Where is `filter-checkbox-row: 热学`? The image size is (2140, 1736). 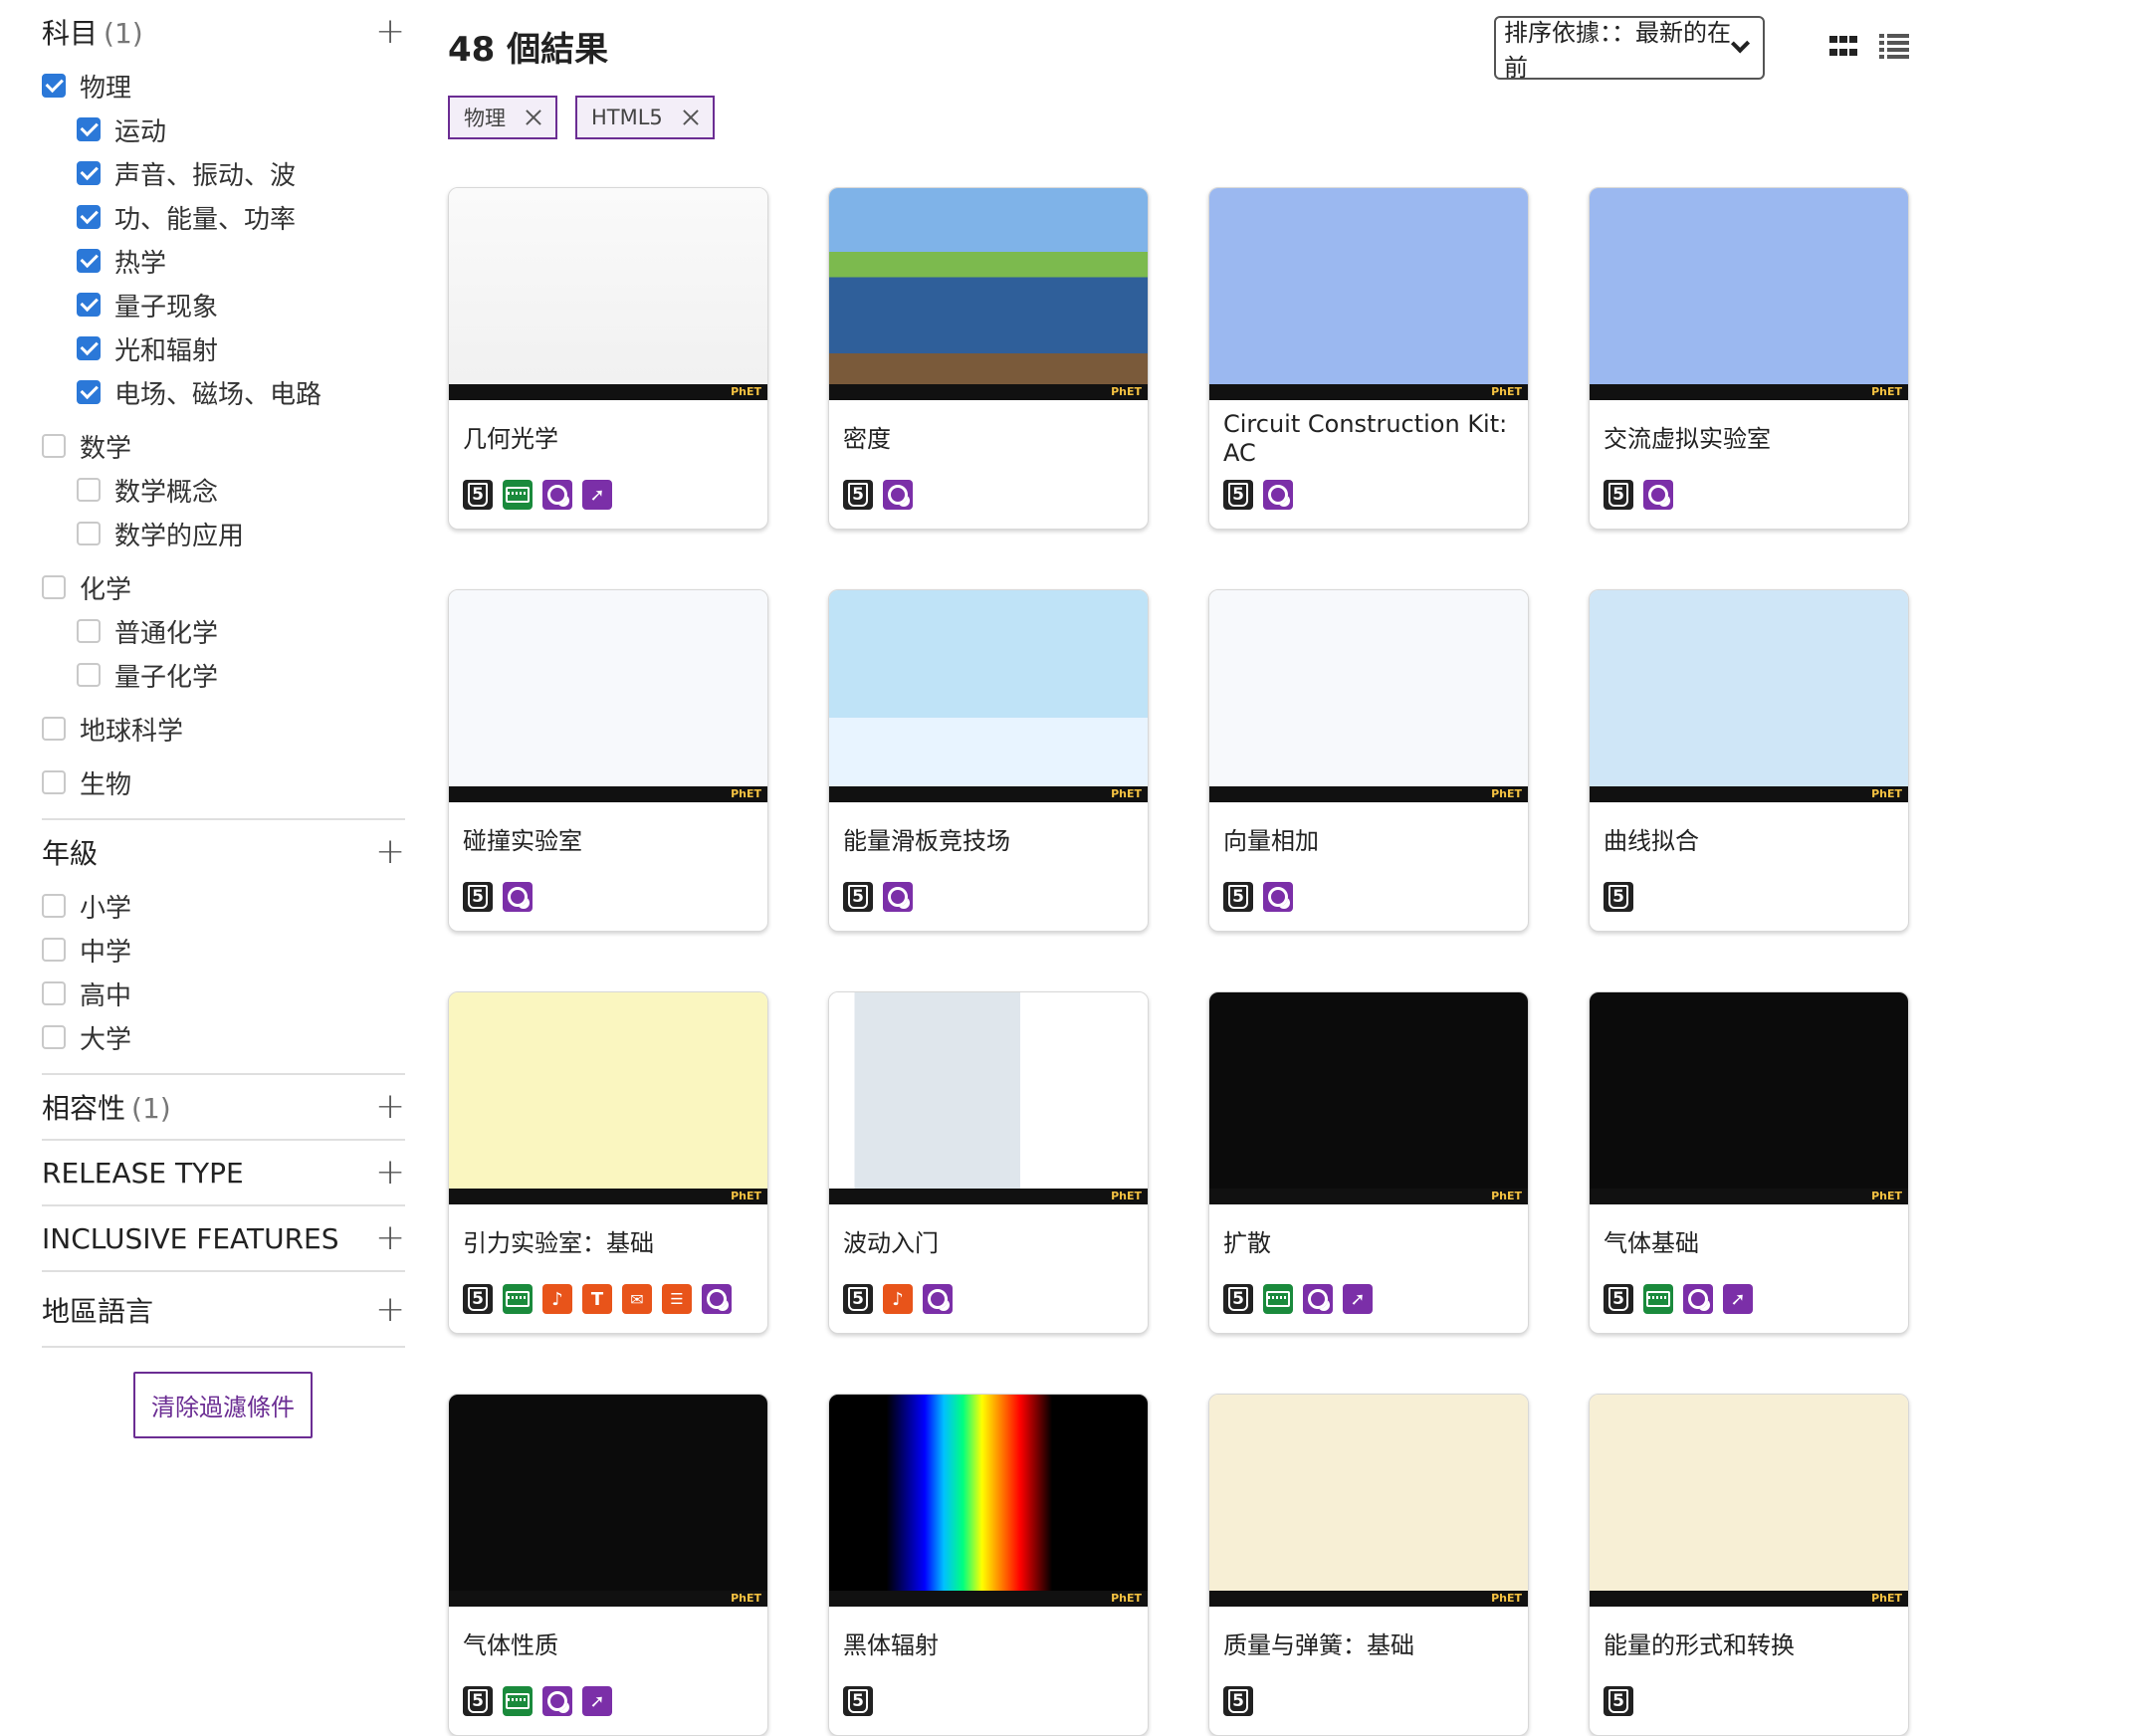 filter-checkbox-row: 热学 is located at coordinates (241, 261).